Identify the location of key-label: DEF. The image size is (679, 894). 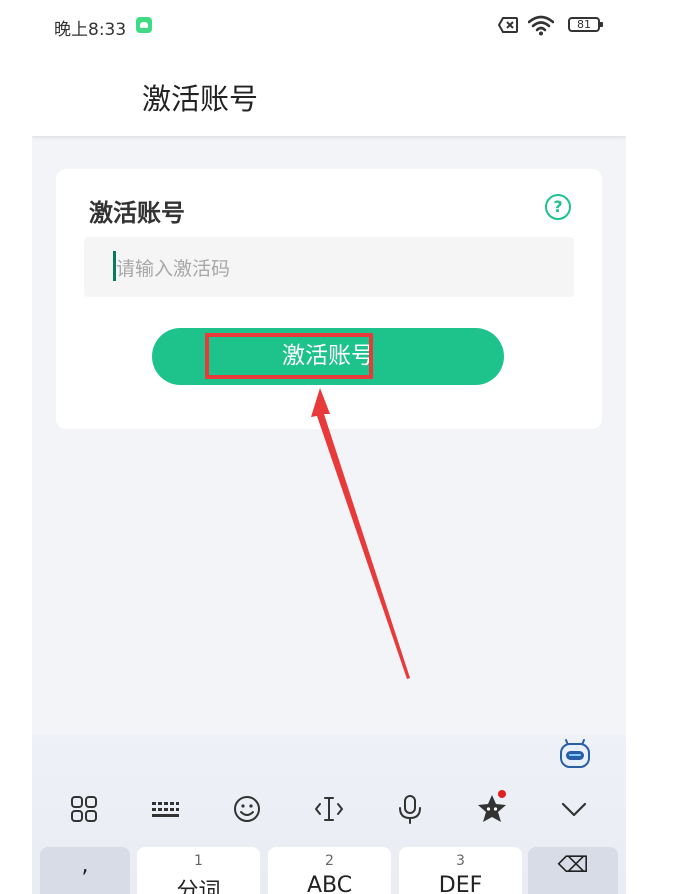
(460, 883).